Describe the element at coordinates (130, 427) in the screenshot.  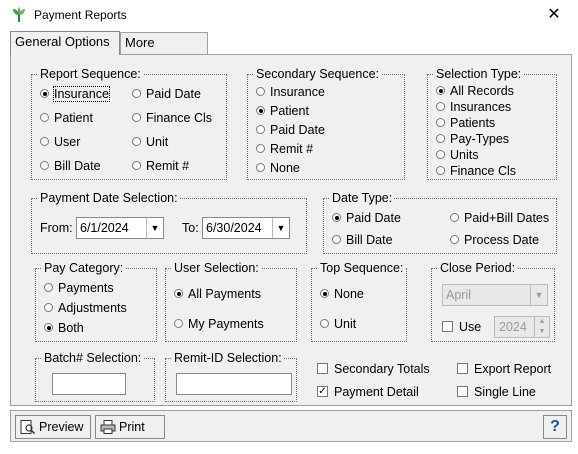
I see `print-button: Print` at that location.